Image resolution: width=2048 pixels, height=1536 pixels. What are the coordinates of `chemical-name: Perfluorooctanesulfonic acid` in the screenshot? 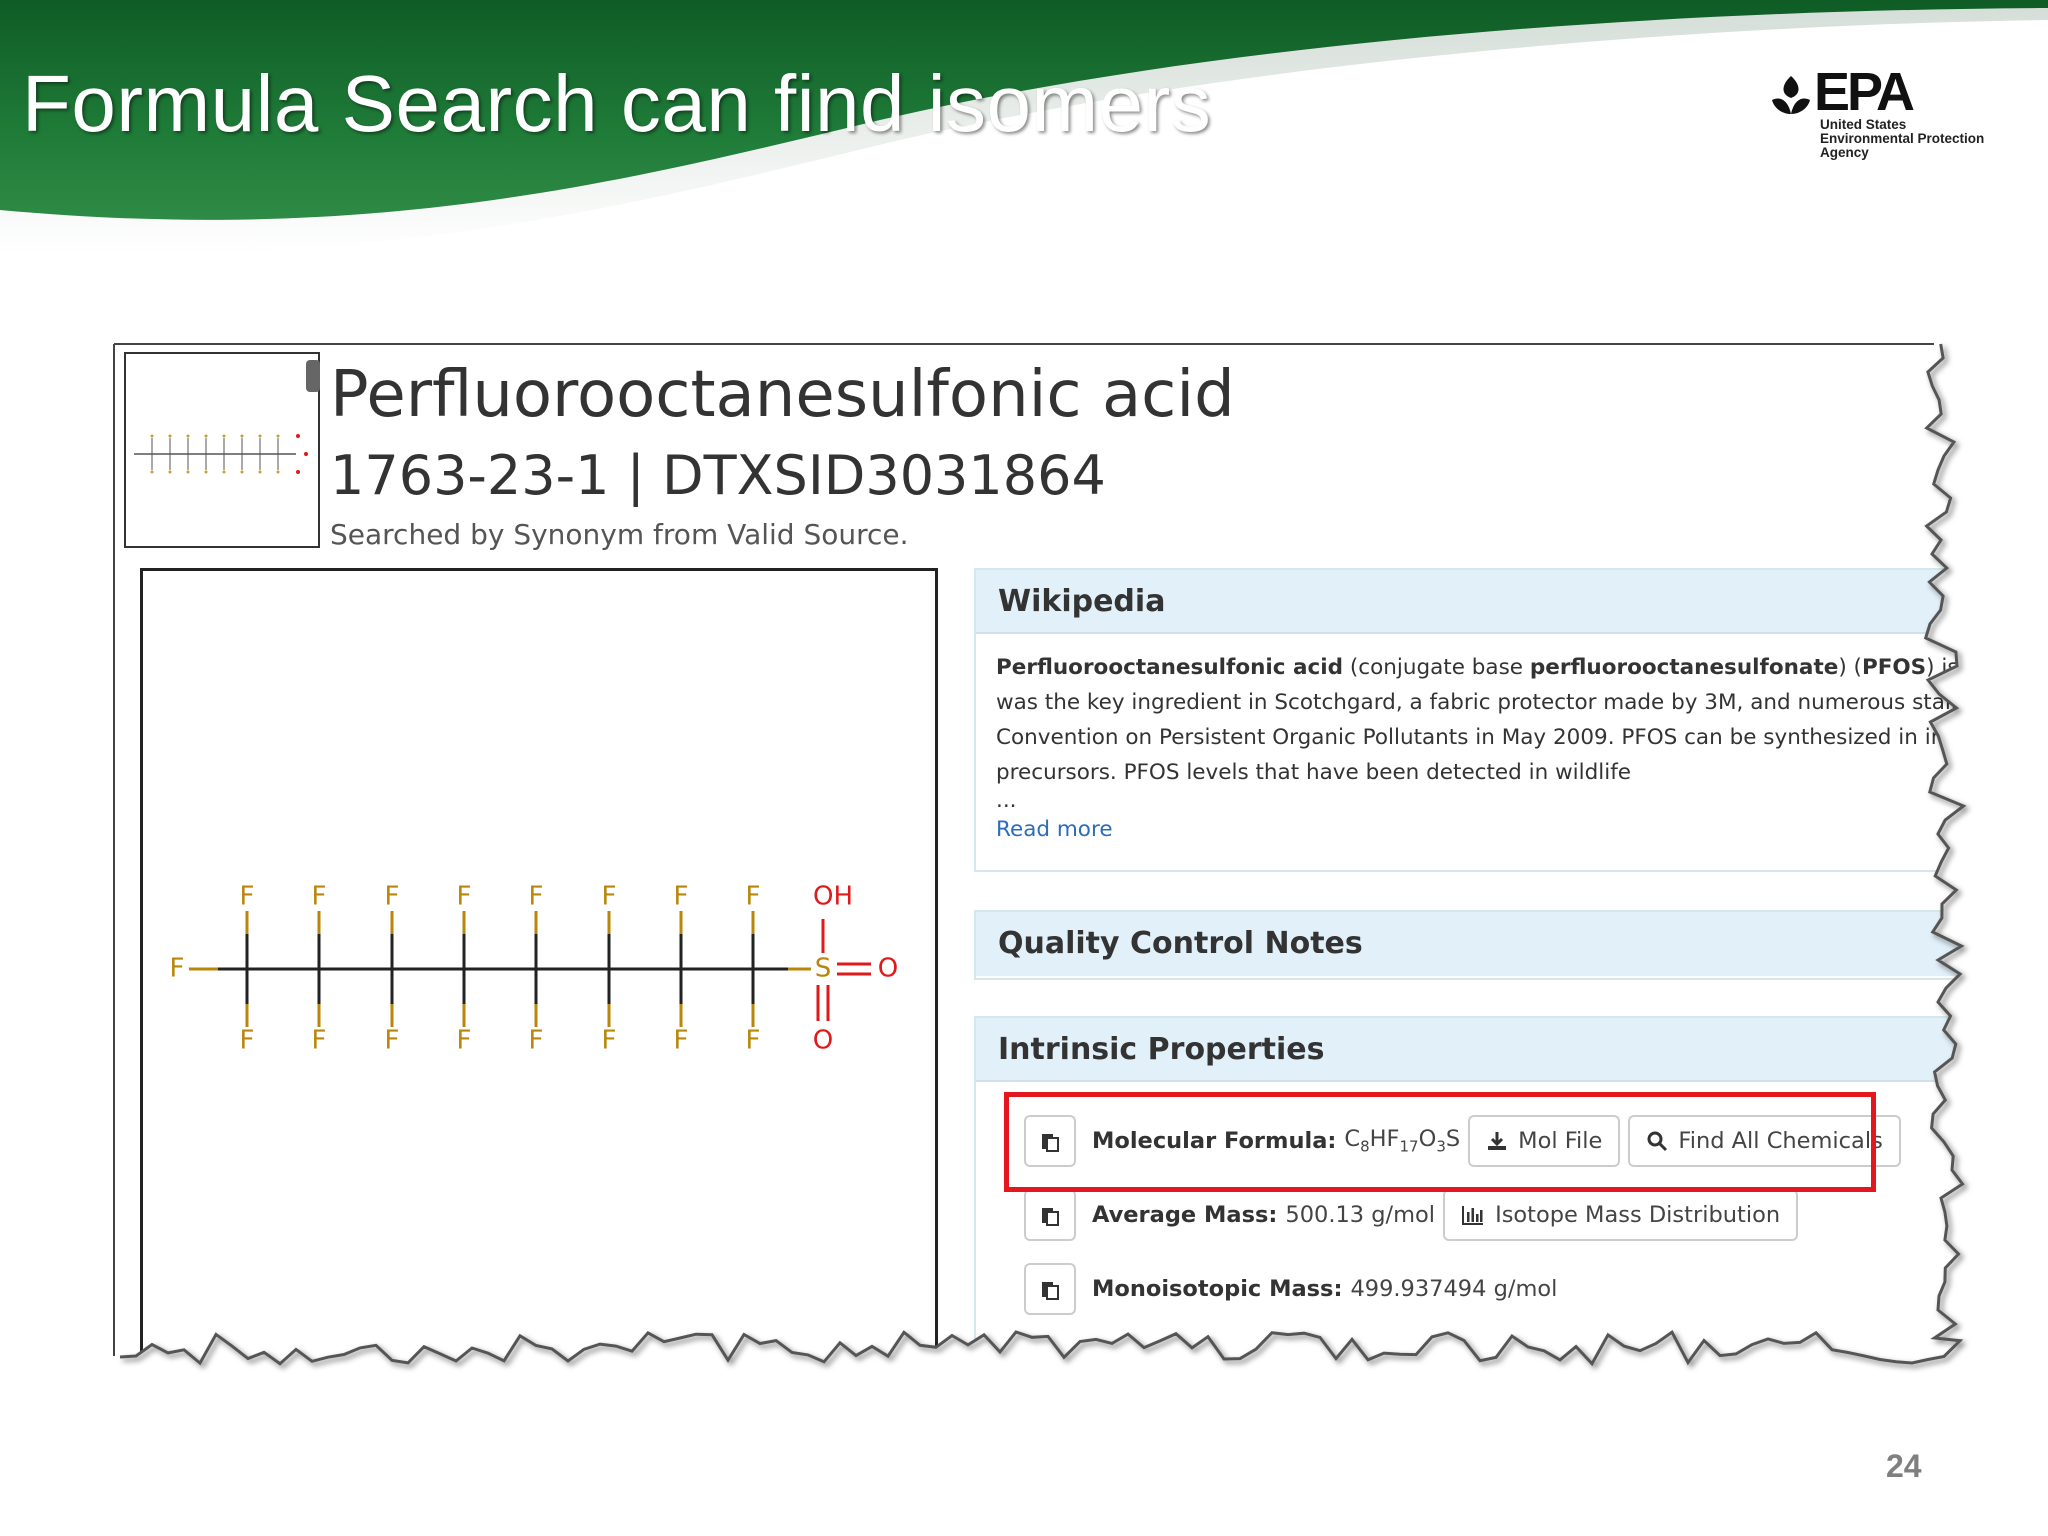 It's located at (782, 395).